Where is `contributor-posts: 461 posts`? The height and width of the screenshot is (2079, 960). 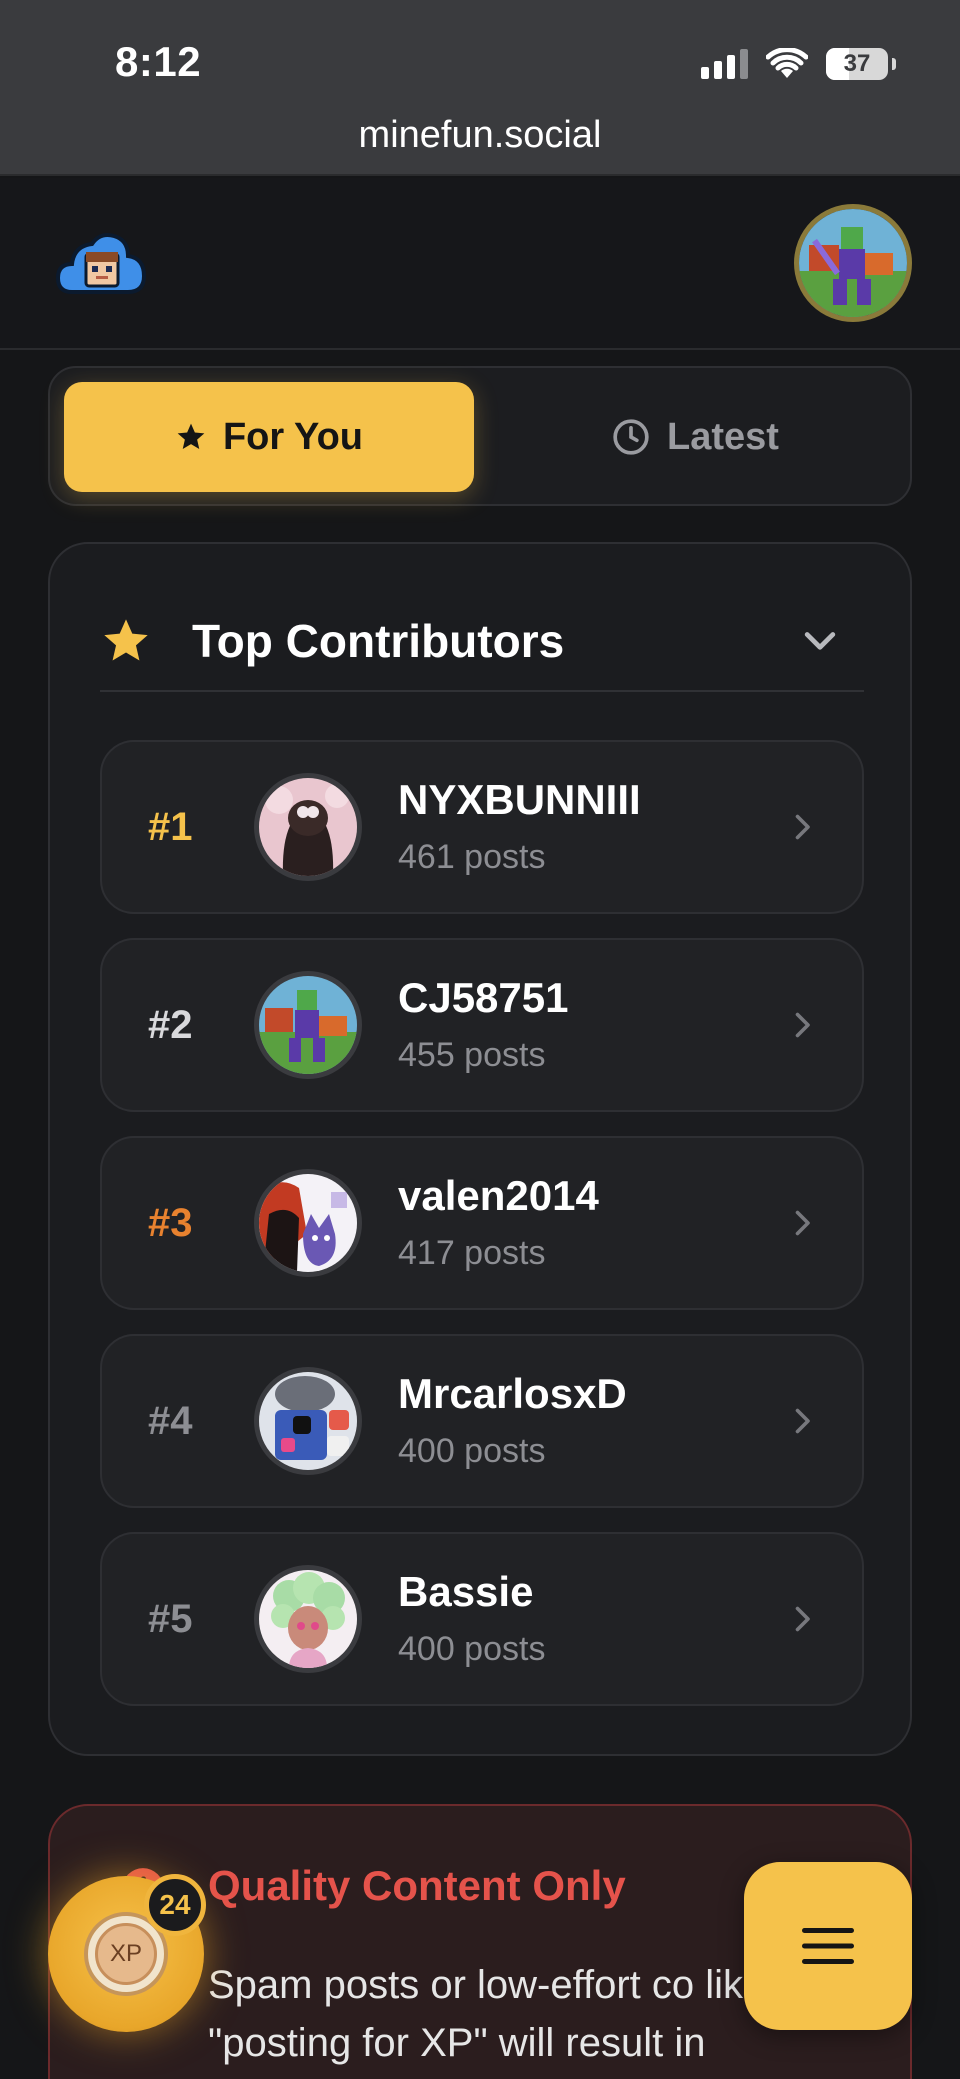 contributor-posts: 461 posts is located at coordinates (472, 857).